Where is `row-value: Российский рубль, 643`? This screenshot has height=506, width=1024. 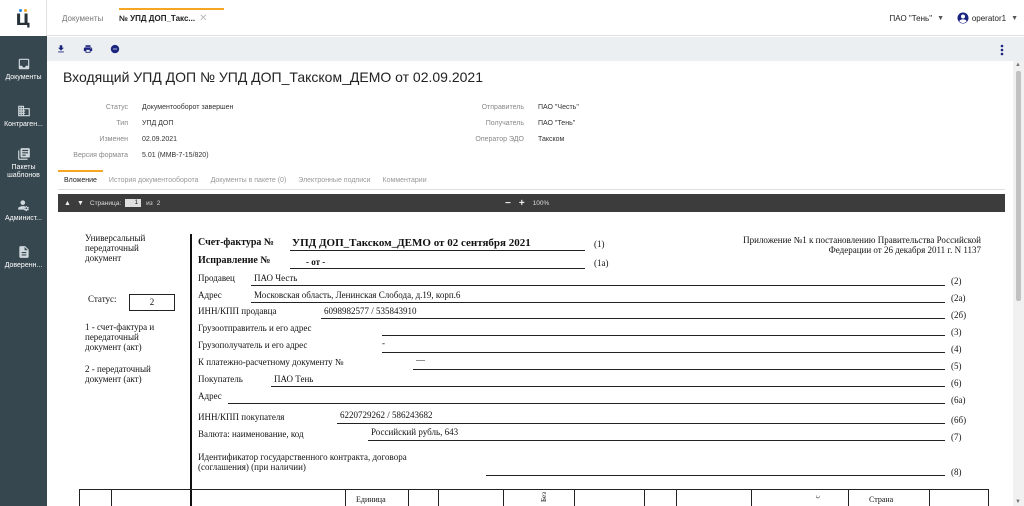 row-value: Российский рубль, 643 is located at coordinates (415, 432).